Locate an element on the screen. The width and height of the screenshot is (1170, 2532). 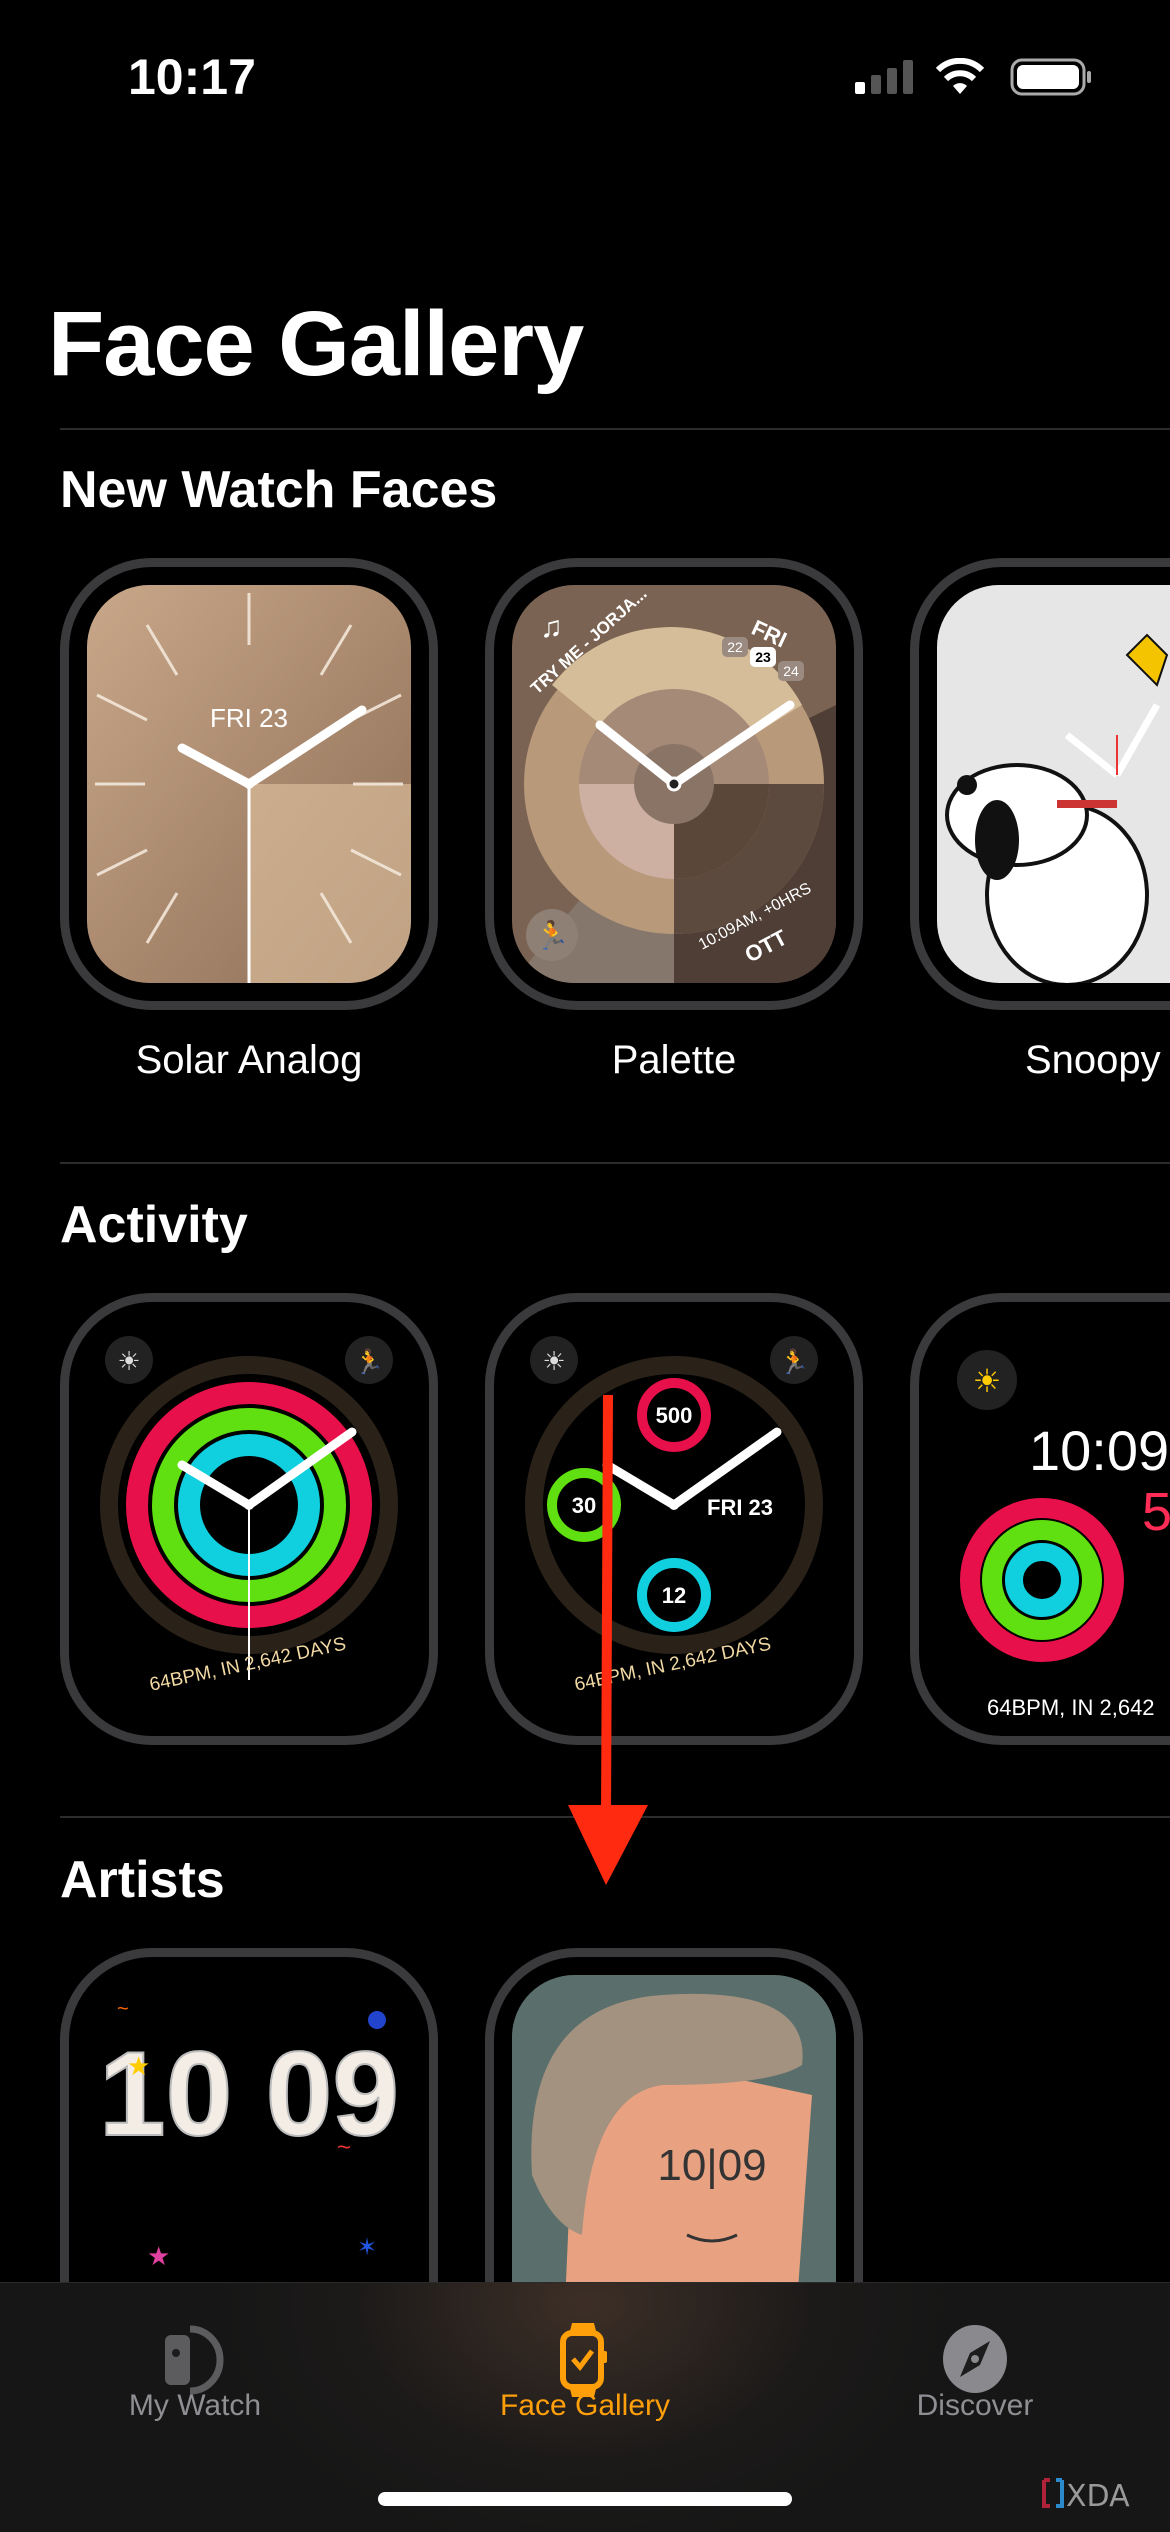
tab-label: My Watch is located at coordinates (195, 2405).